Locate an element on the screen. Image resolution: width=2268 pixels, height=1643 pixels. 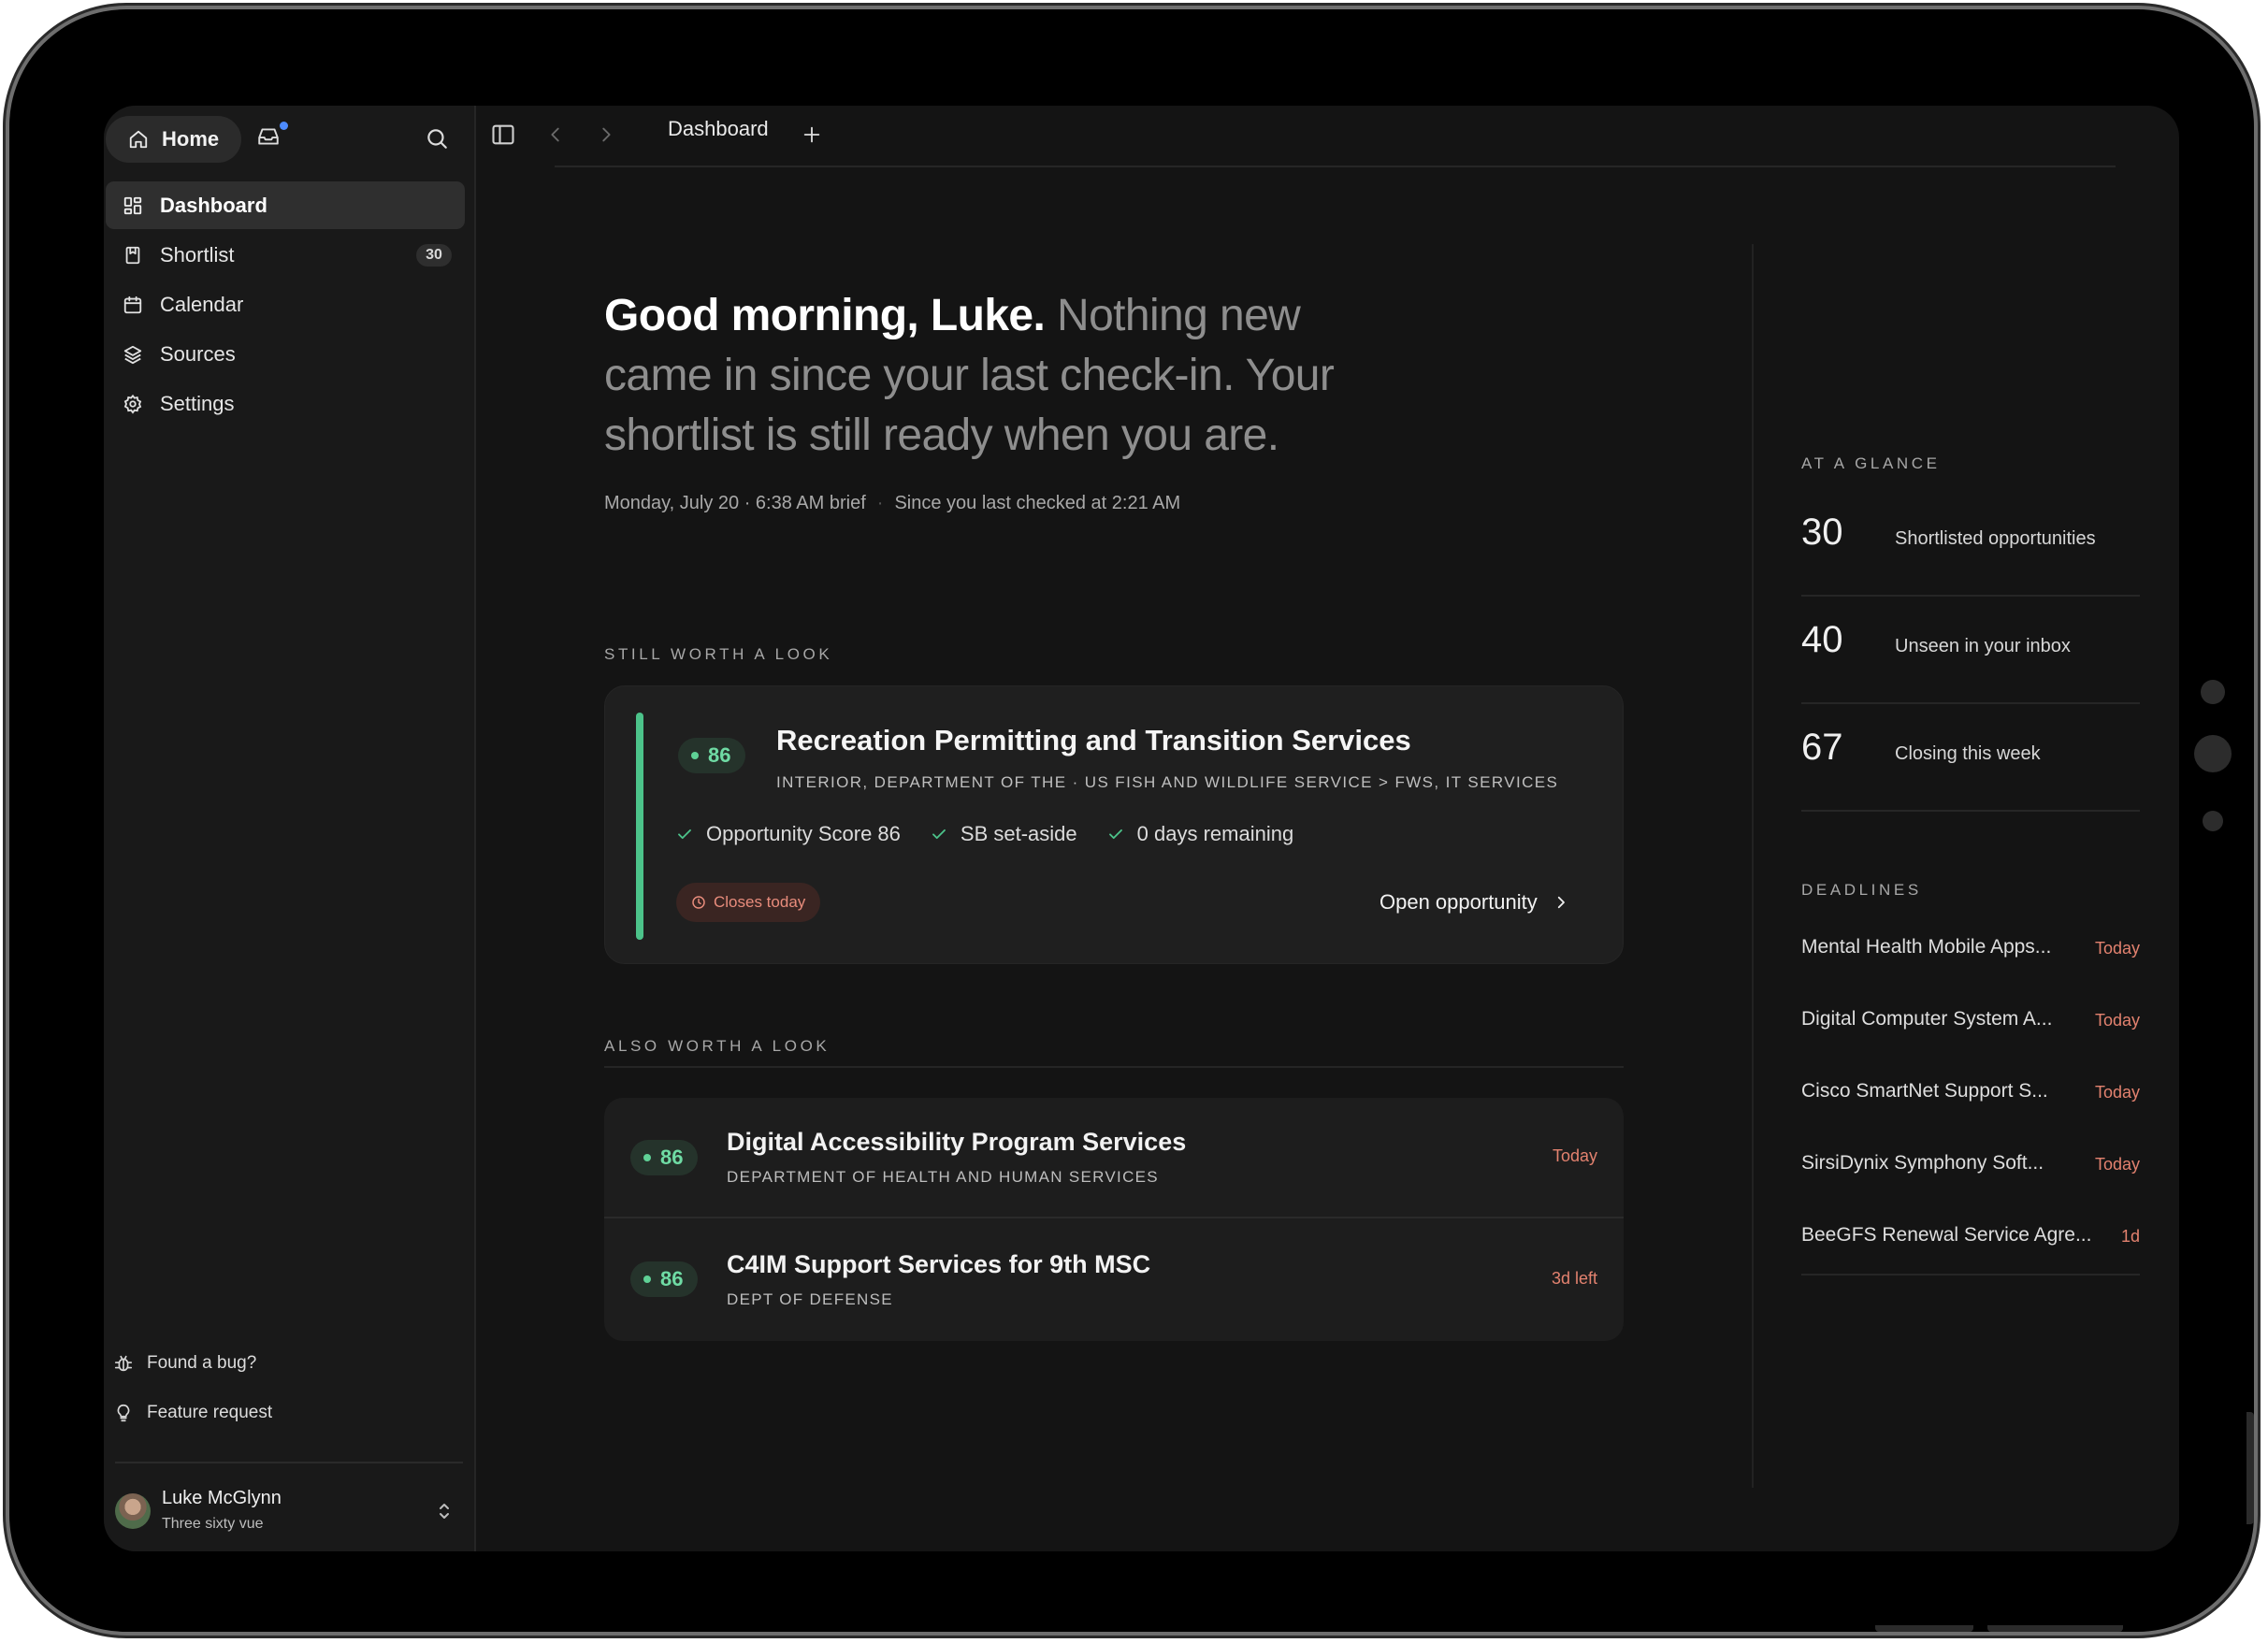
opportunity-agency: DEPARTMENT OF HEALTH AND HUMAN SERVICES is located at coordinates (943, 1177).